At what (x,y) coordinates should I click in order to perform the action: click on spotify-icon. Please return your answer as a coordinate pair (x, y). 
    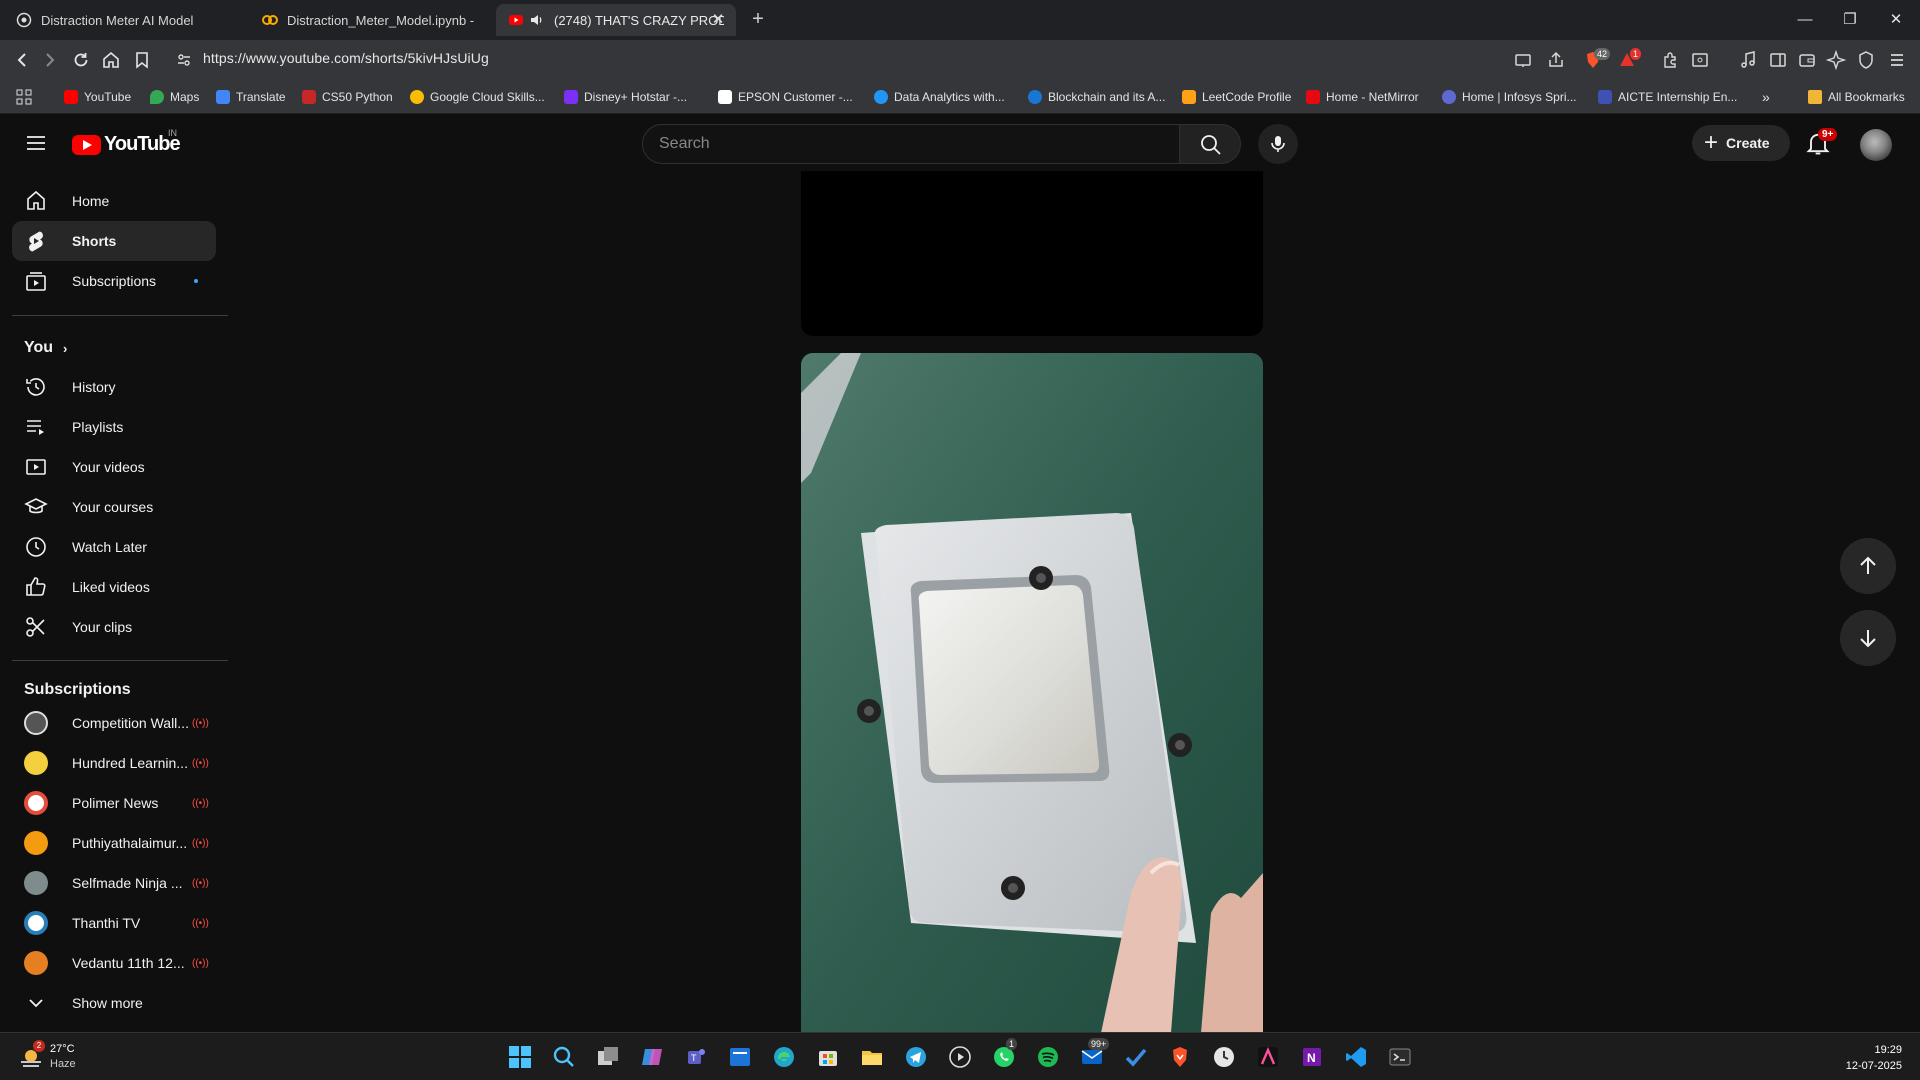
    Looking at the image, I should click on (1048, 1057).